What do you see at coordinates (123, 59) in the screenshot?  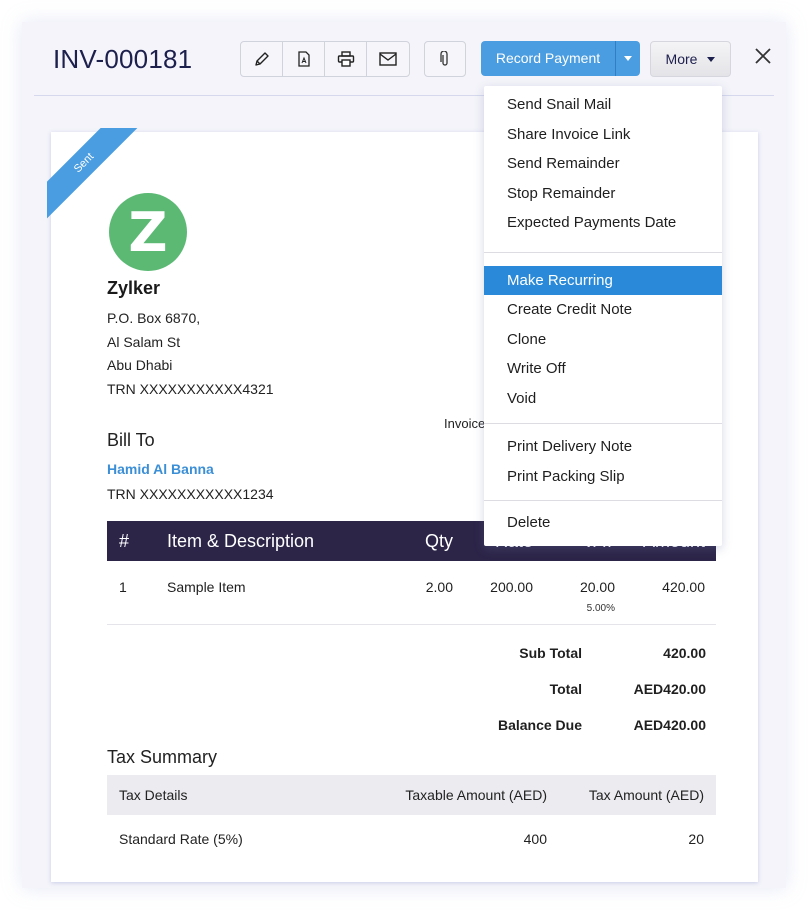 I see `invoice-number-title: INV-000181` at bounding box center [123, 59].